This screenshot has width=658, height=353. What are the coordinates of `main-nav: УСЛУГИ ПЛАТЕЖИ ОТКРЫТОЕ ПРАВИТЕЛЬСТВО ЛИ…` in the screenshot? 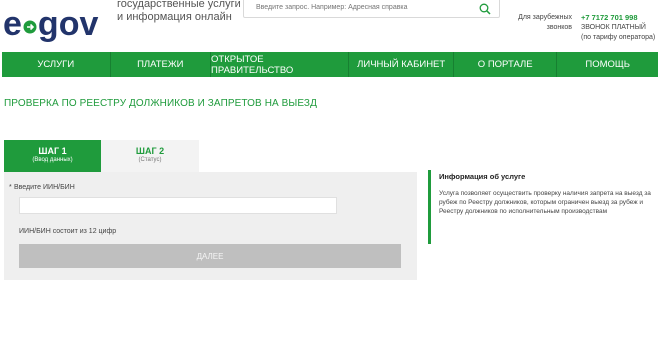 It's located at (330, 64).